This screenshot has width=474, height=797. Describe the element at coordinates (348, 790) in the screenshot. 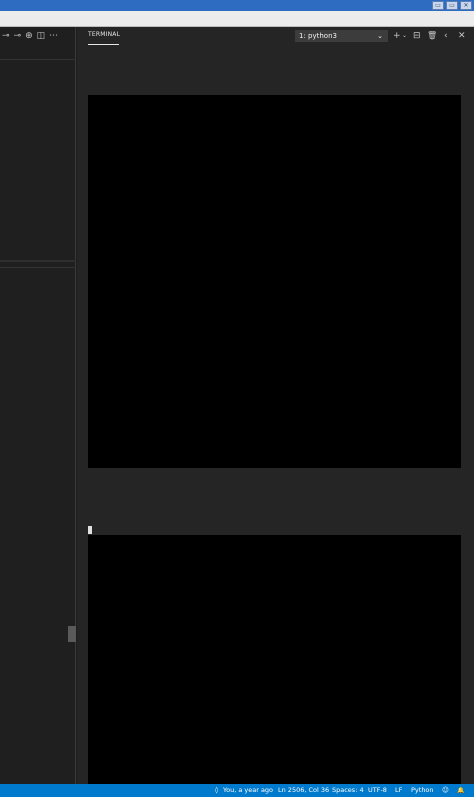

I see `indentation: Spaces: 4` at that location.